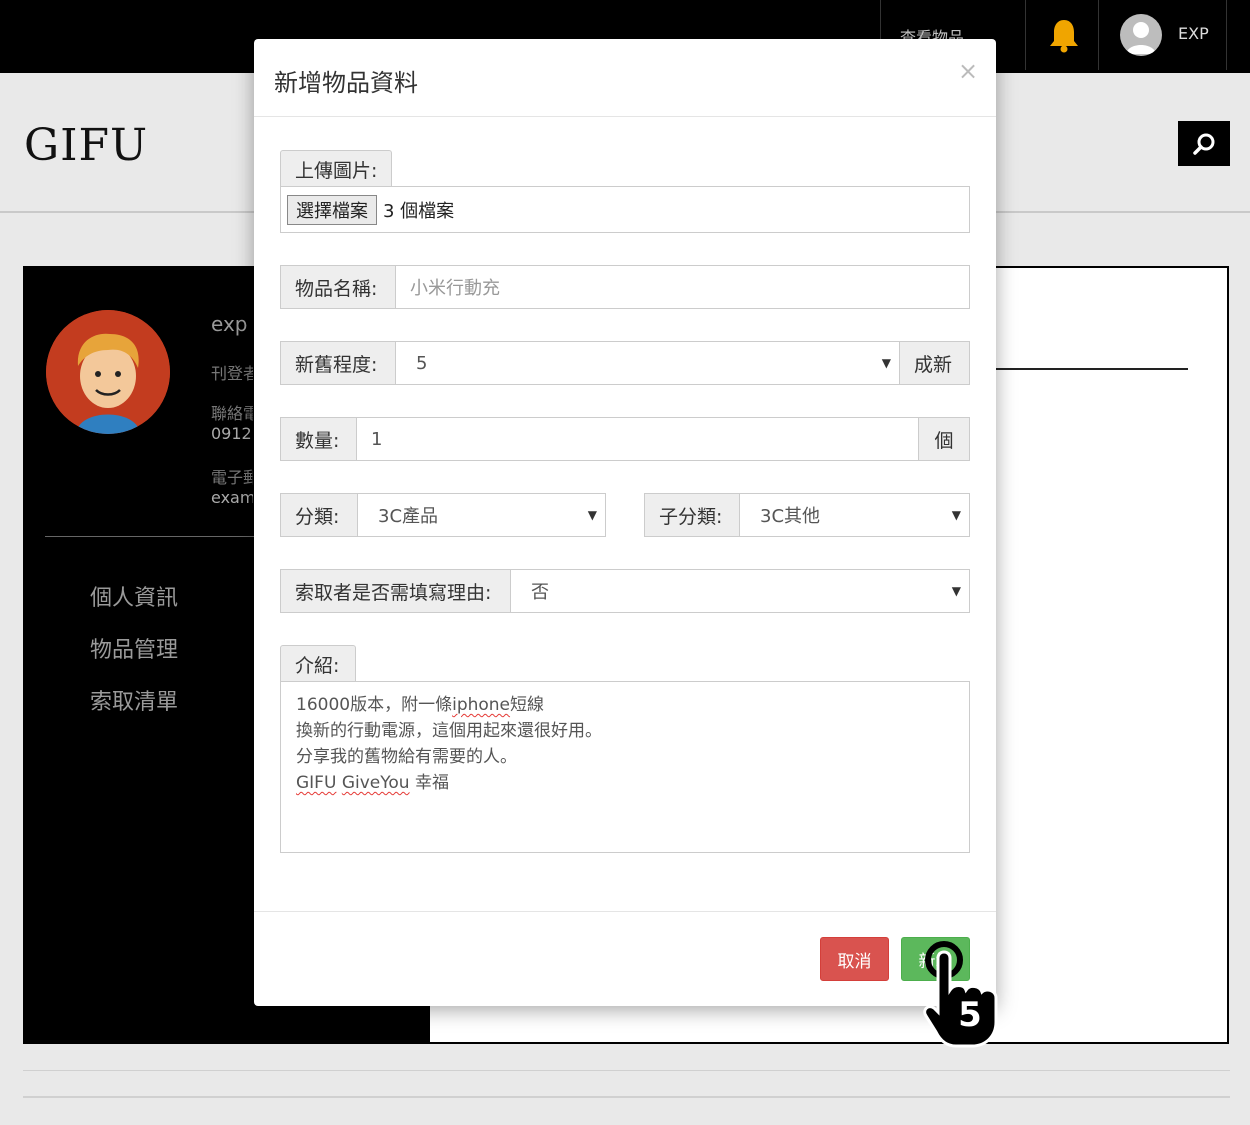 The image size is (1250, 1125). What do you see at coordinates (375, 783) in the screenshot?
I see `intro-text: GiveYou` at bounding box center [375, 783].